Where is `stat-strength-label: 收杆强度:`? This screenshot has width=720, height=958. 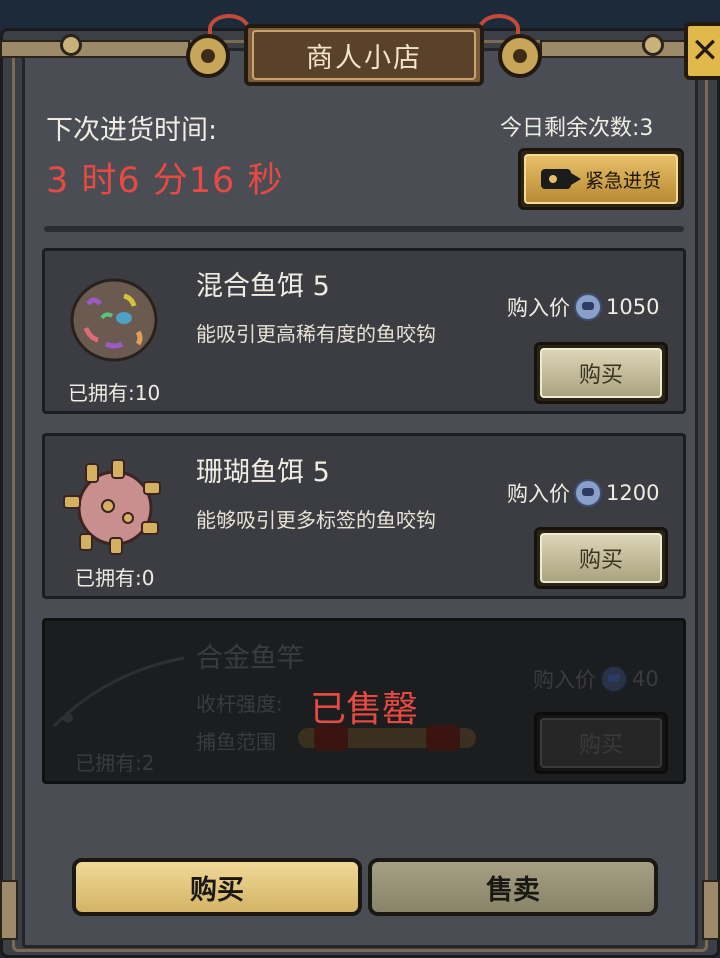
stat-strength-label: 收杆强度: is located at coordinates (239, 704).